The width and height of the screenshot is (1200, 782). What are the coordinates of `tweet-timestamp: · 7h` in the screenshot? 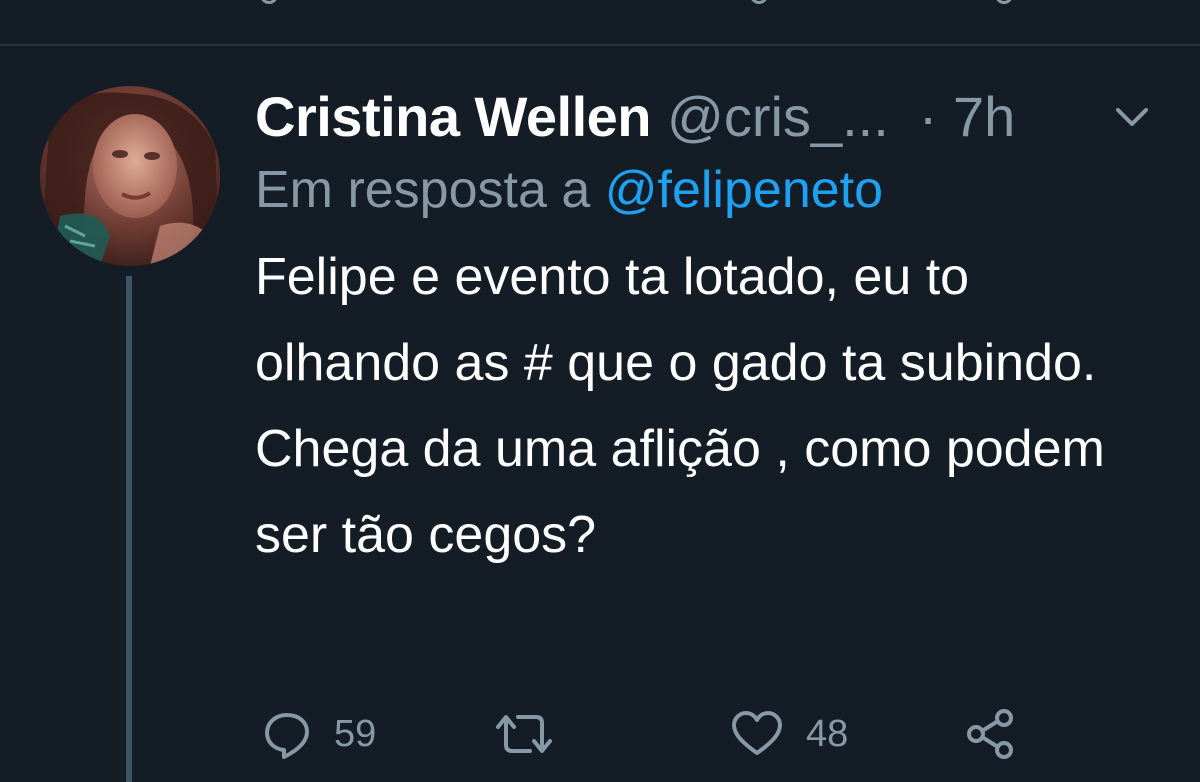 It's located at (967, 116).